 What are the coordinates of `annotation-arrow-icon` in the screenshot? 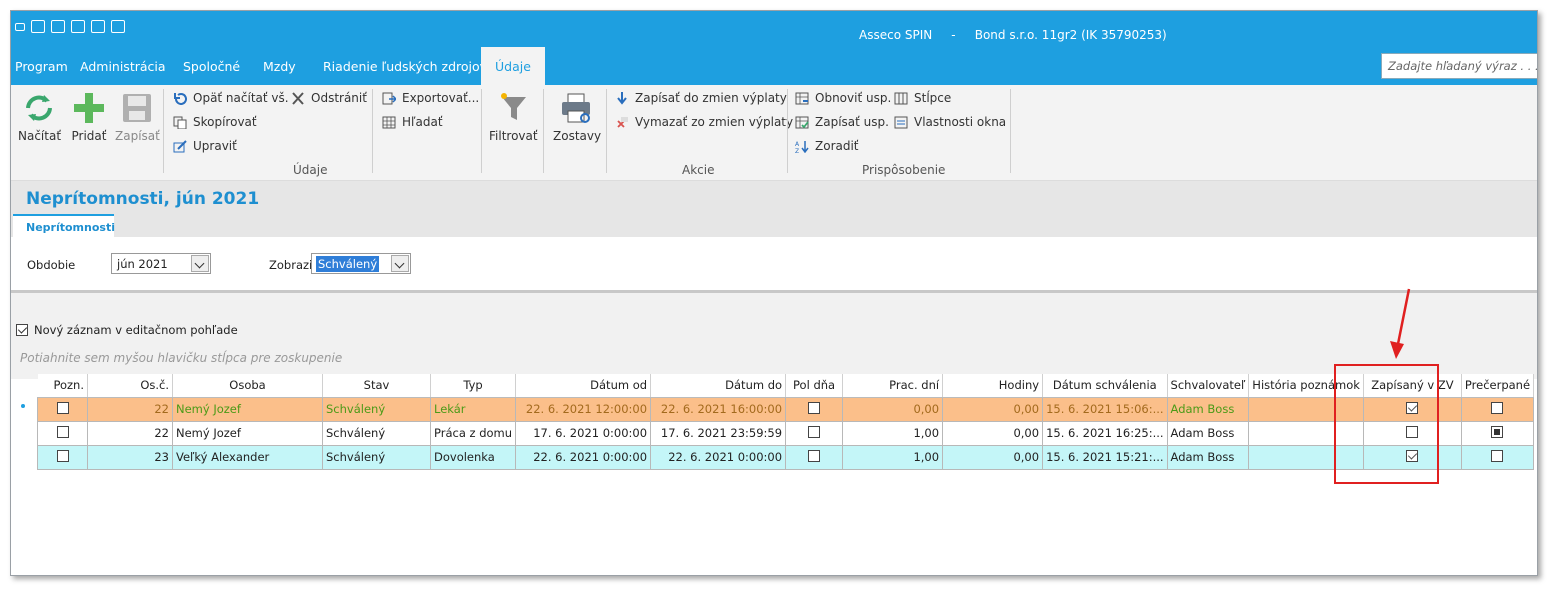 It's located at (1400, 323).